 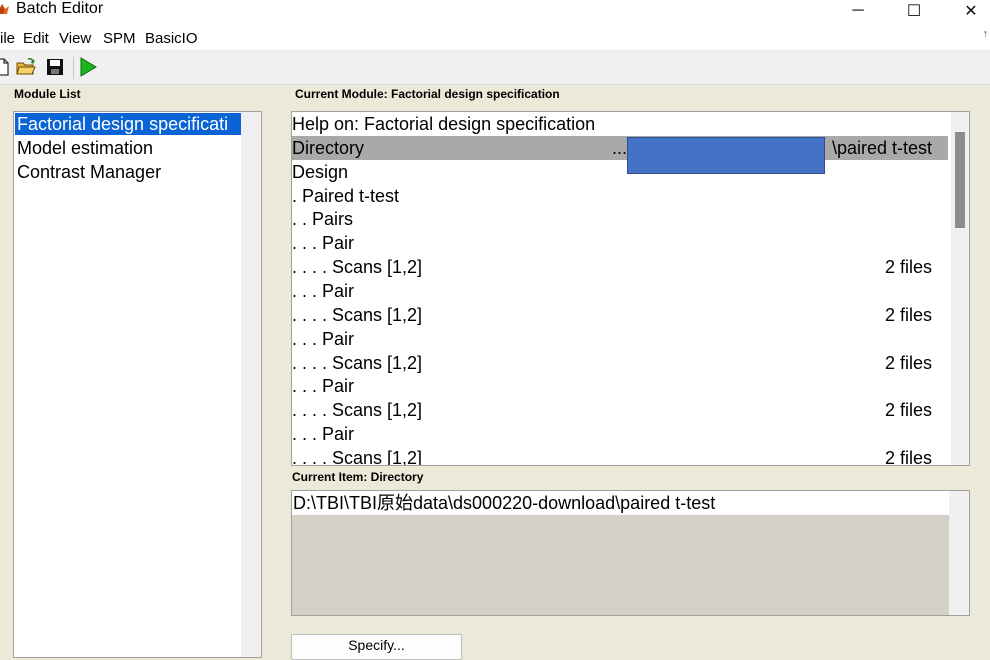 What do you see at coordinates (60, 8) in the screenshot?
I see `window-title: Batch Editor` at bounding box center [60, 8].